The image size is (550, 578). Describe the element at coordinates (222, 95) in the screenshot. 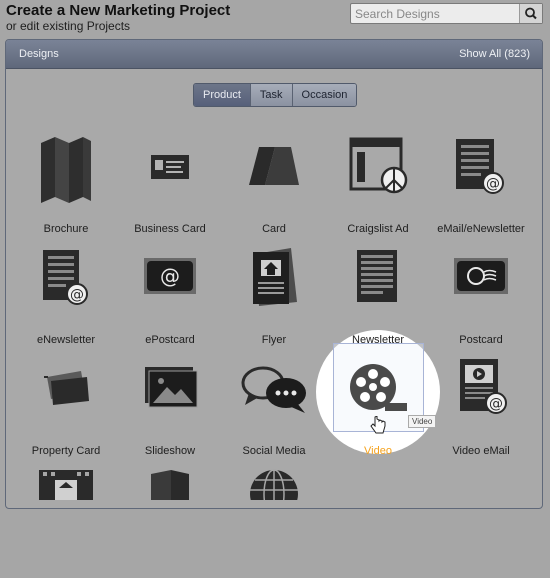

I see `tab-product: Product` at that location.